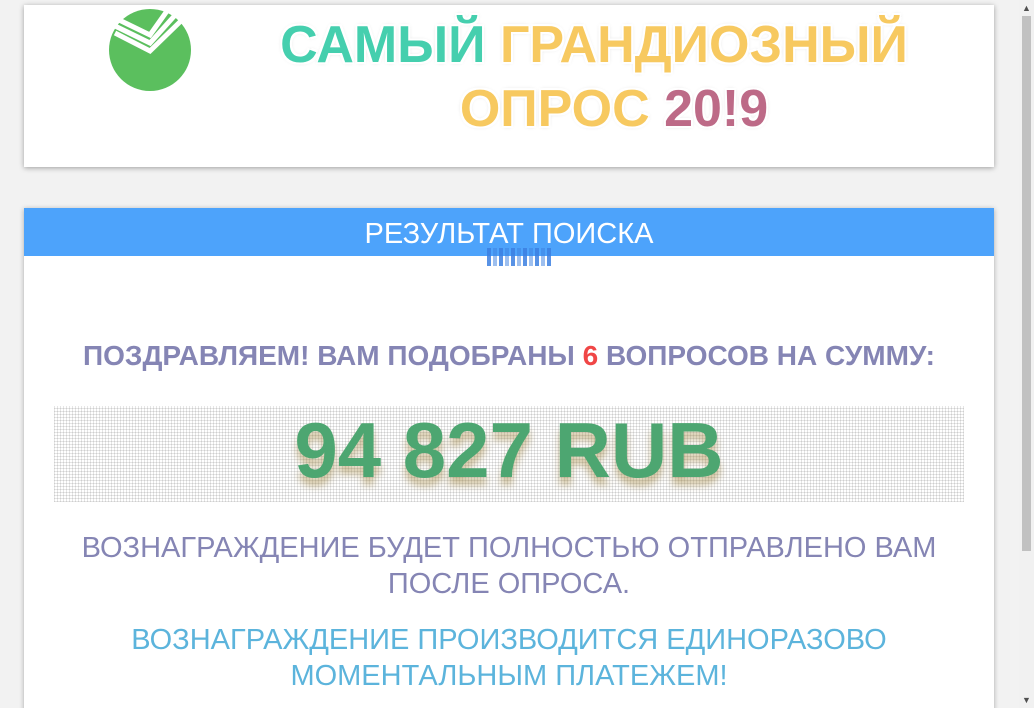 Image resolution: width=1034 pixels, height=708 pixels. Describe the element at coordinates (594, 77) in the screenshot. I see `page-title: САМЫЙ ГРАНДИОЗНЫЙ ОПРОС 20!9` at that location.